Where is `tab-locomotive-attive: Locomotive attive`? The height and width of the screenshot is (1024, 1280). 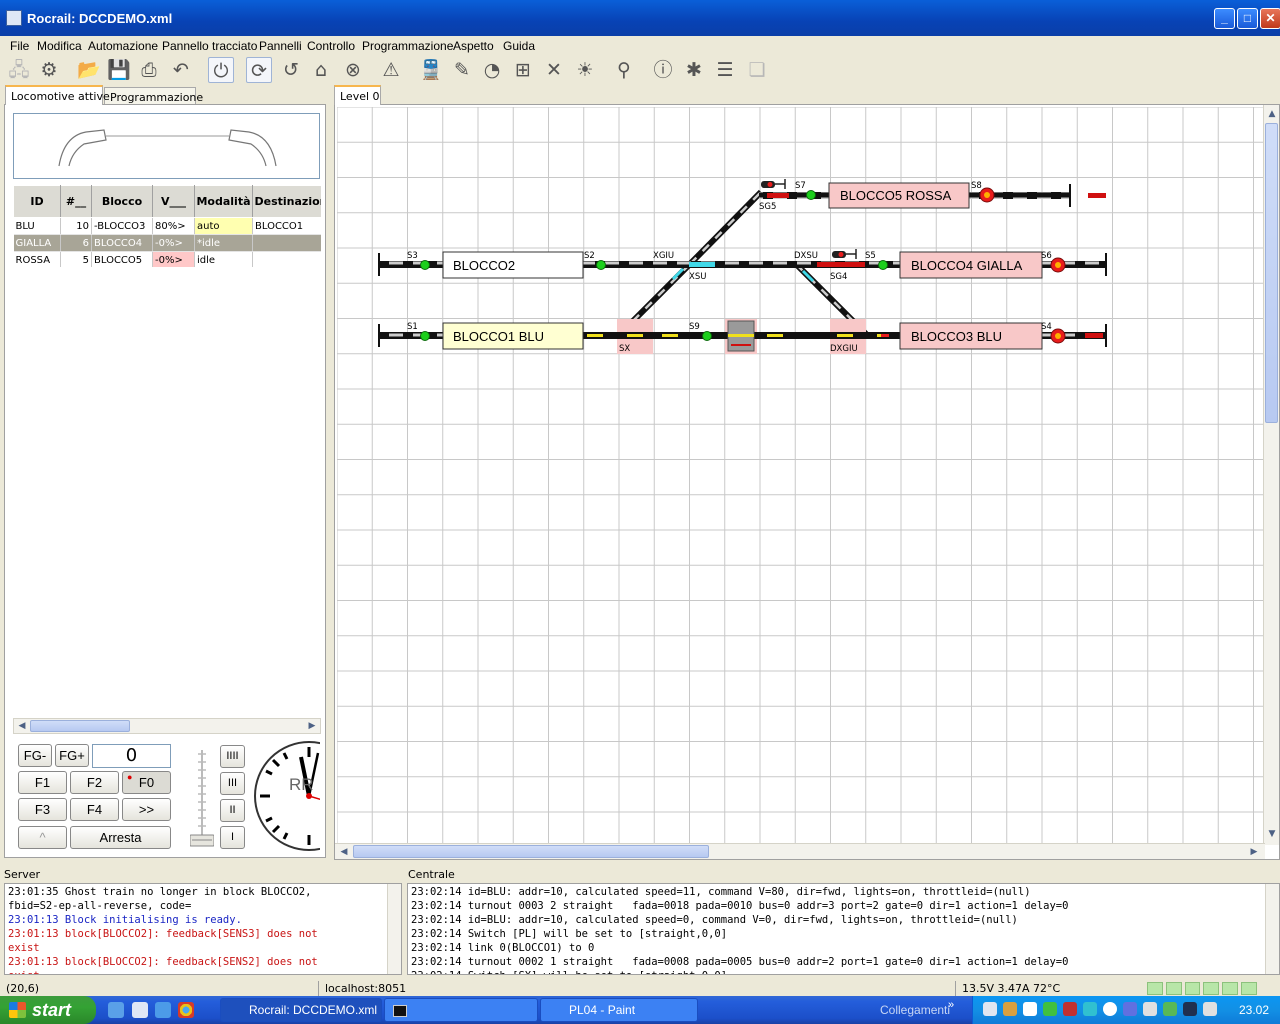 tab-locomotive-attive: Locomotive attive is located at coordinates (57, 95).